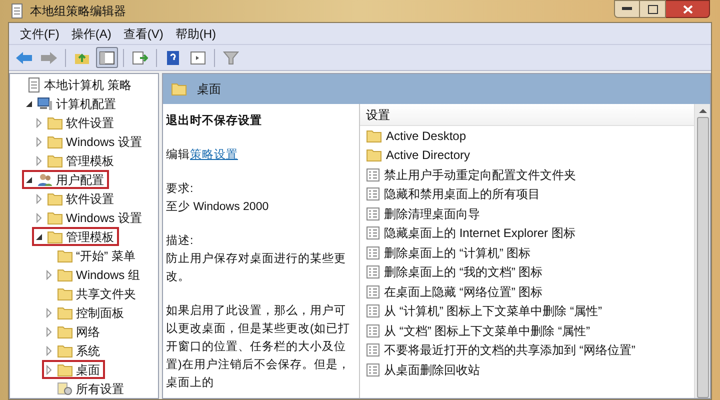 The width and height of the screenshot is (720, 400). I want to click on tree-item: 共享文件夹, so click(106, 293).